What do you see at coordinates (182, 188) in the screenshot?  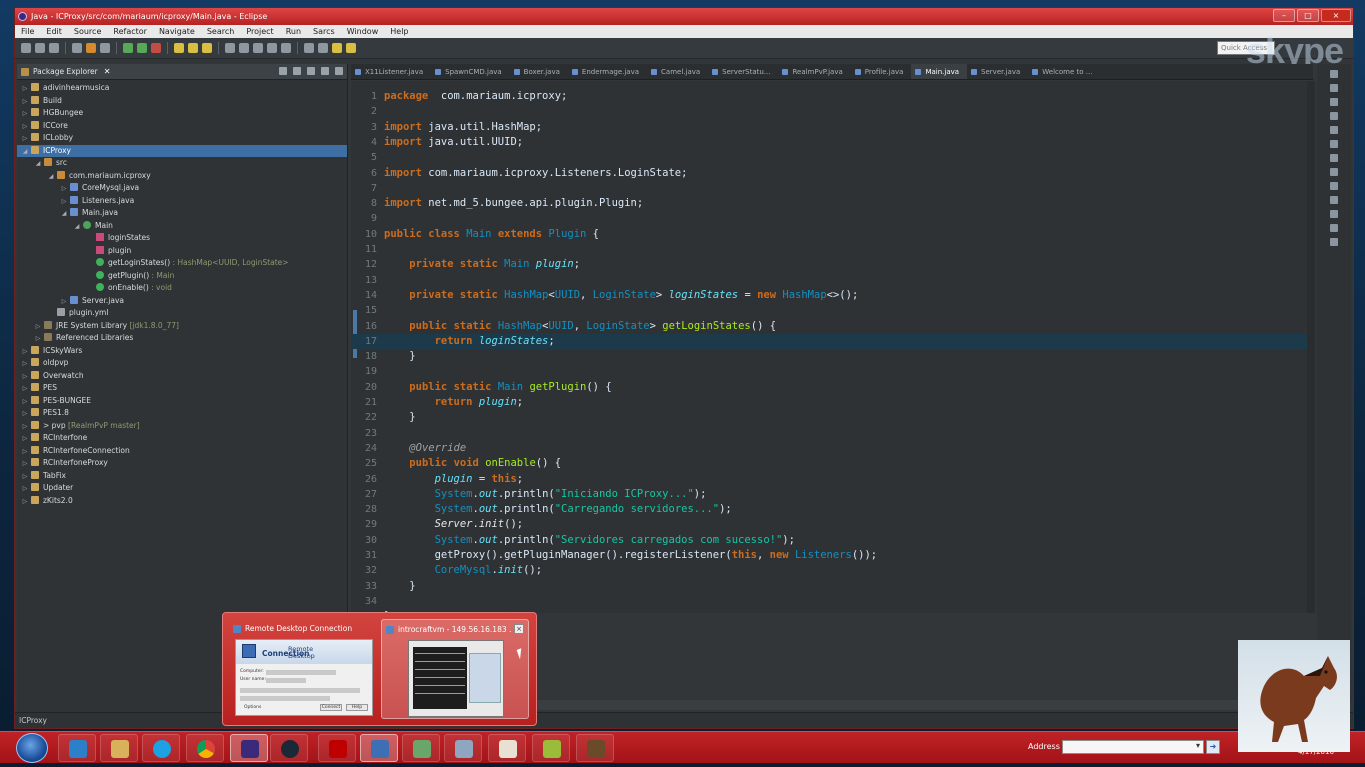 I see `tree-item: ▷ CoreMysql.java` at bounding box center [182, 188].